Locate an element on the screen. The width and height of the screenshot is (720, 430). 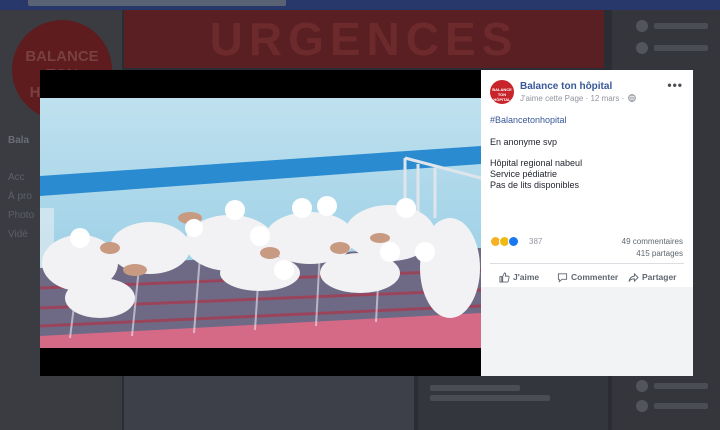
reaction-count: 387 is located at coordinates (536, 241).